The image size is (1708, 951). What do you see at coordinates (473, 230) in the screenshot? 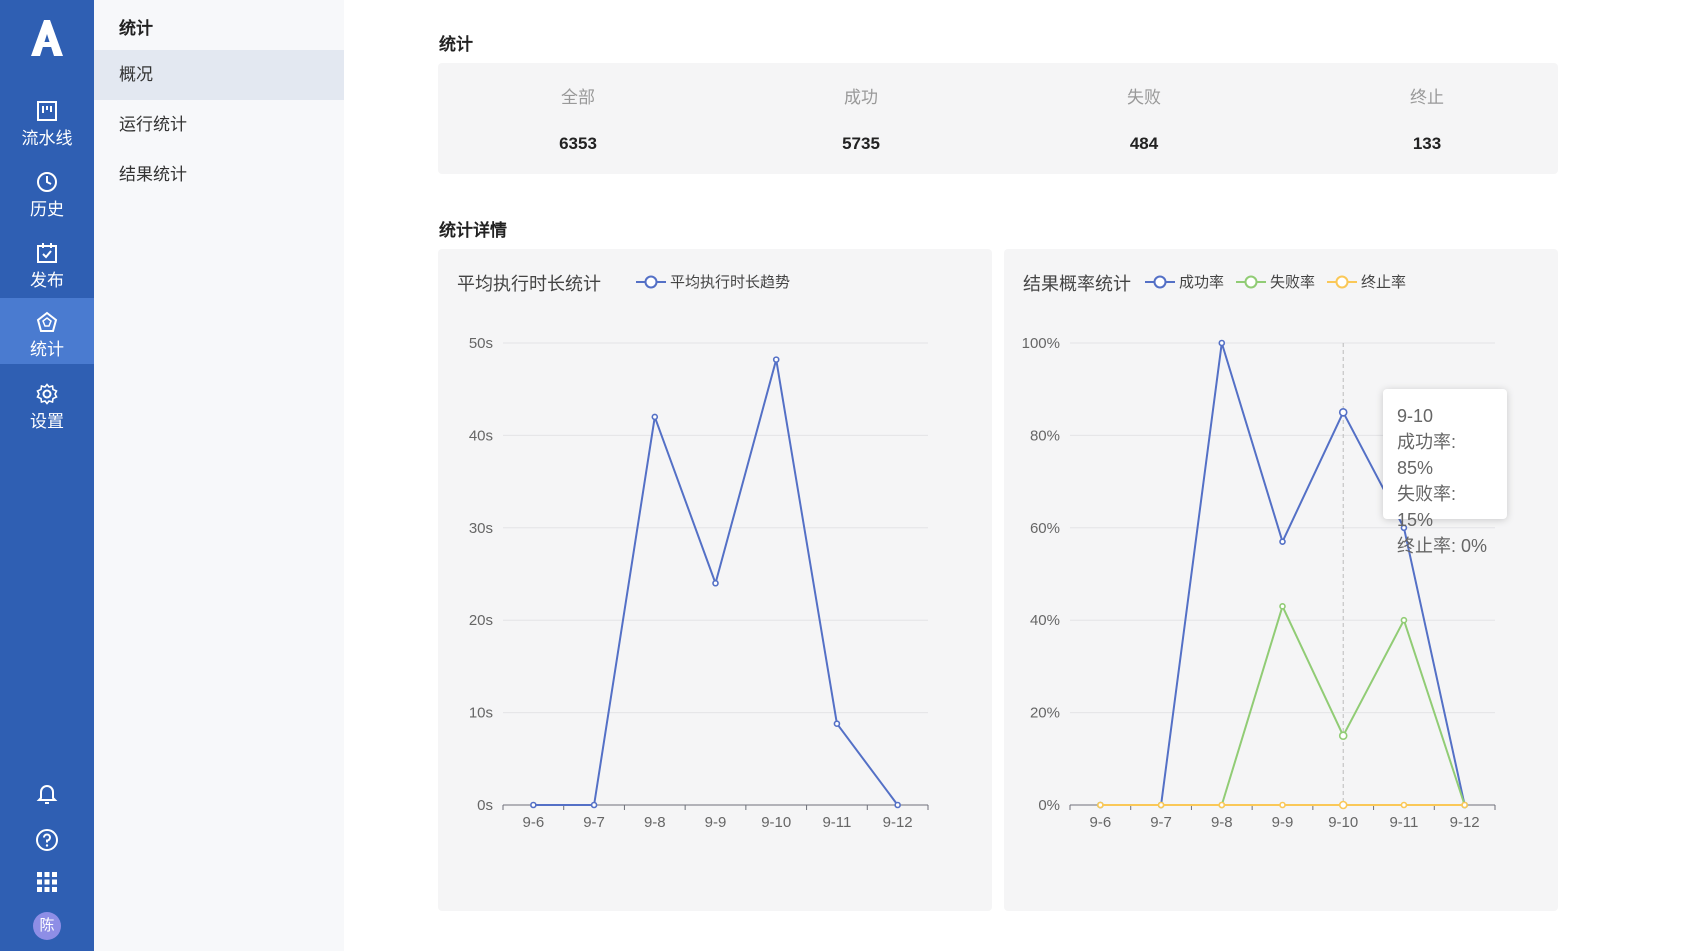
I see `details-title: 统计详情` at bounding box center [473, 230].